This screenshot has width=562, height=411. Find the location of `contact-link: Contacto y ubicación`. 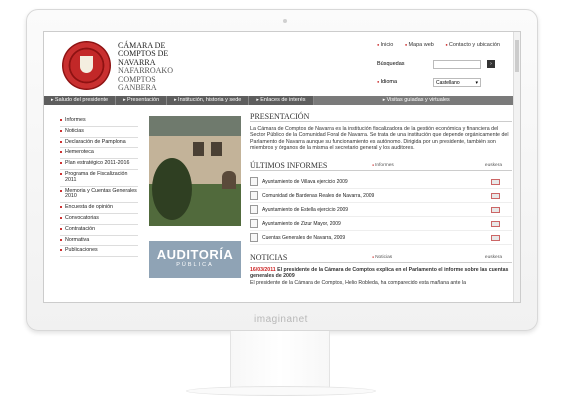

contact-link: Contacto y ubicación is located at coordinates (472, 45).